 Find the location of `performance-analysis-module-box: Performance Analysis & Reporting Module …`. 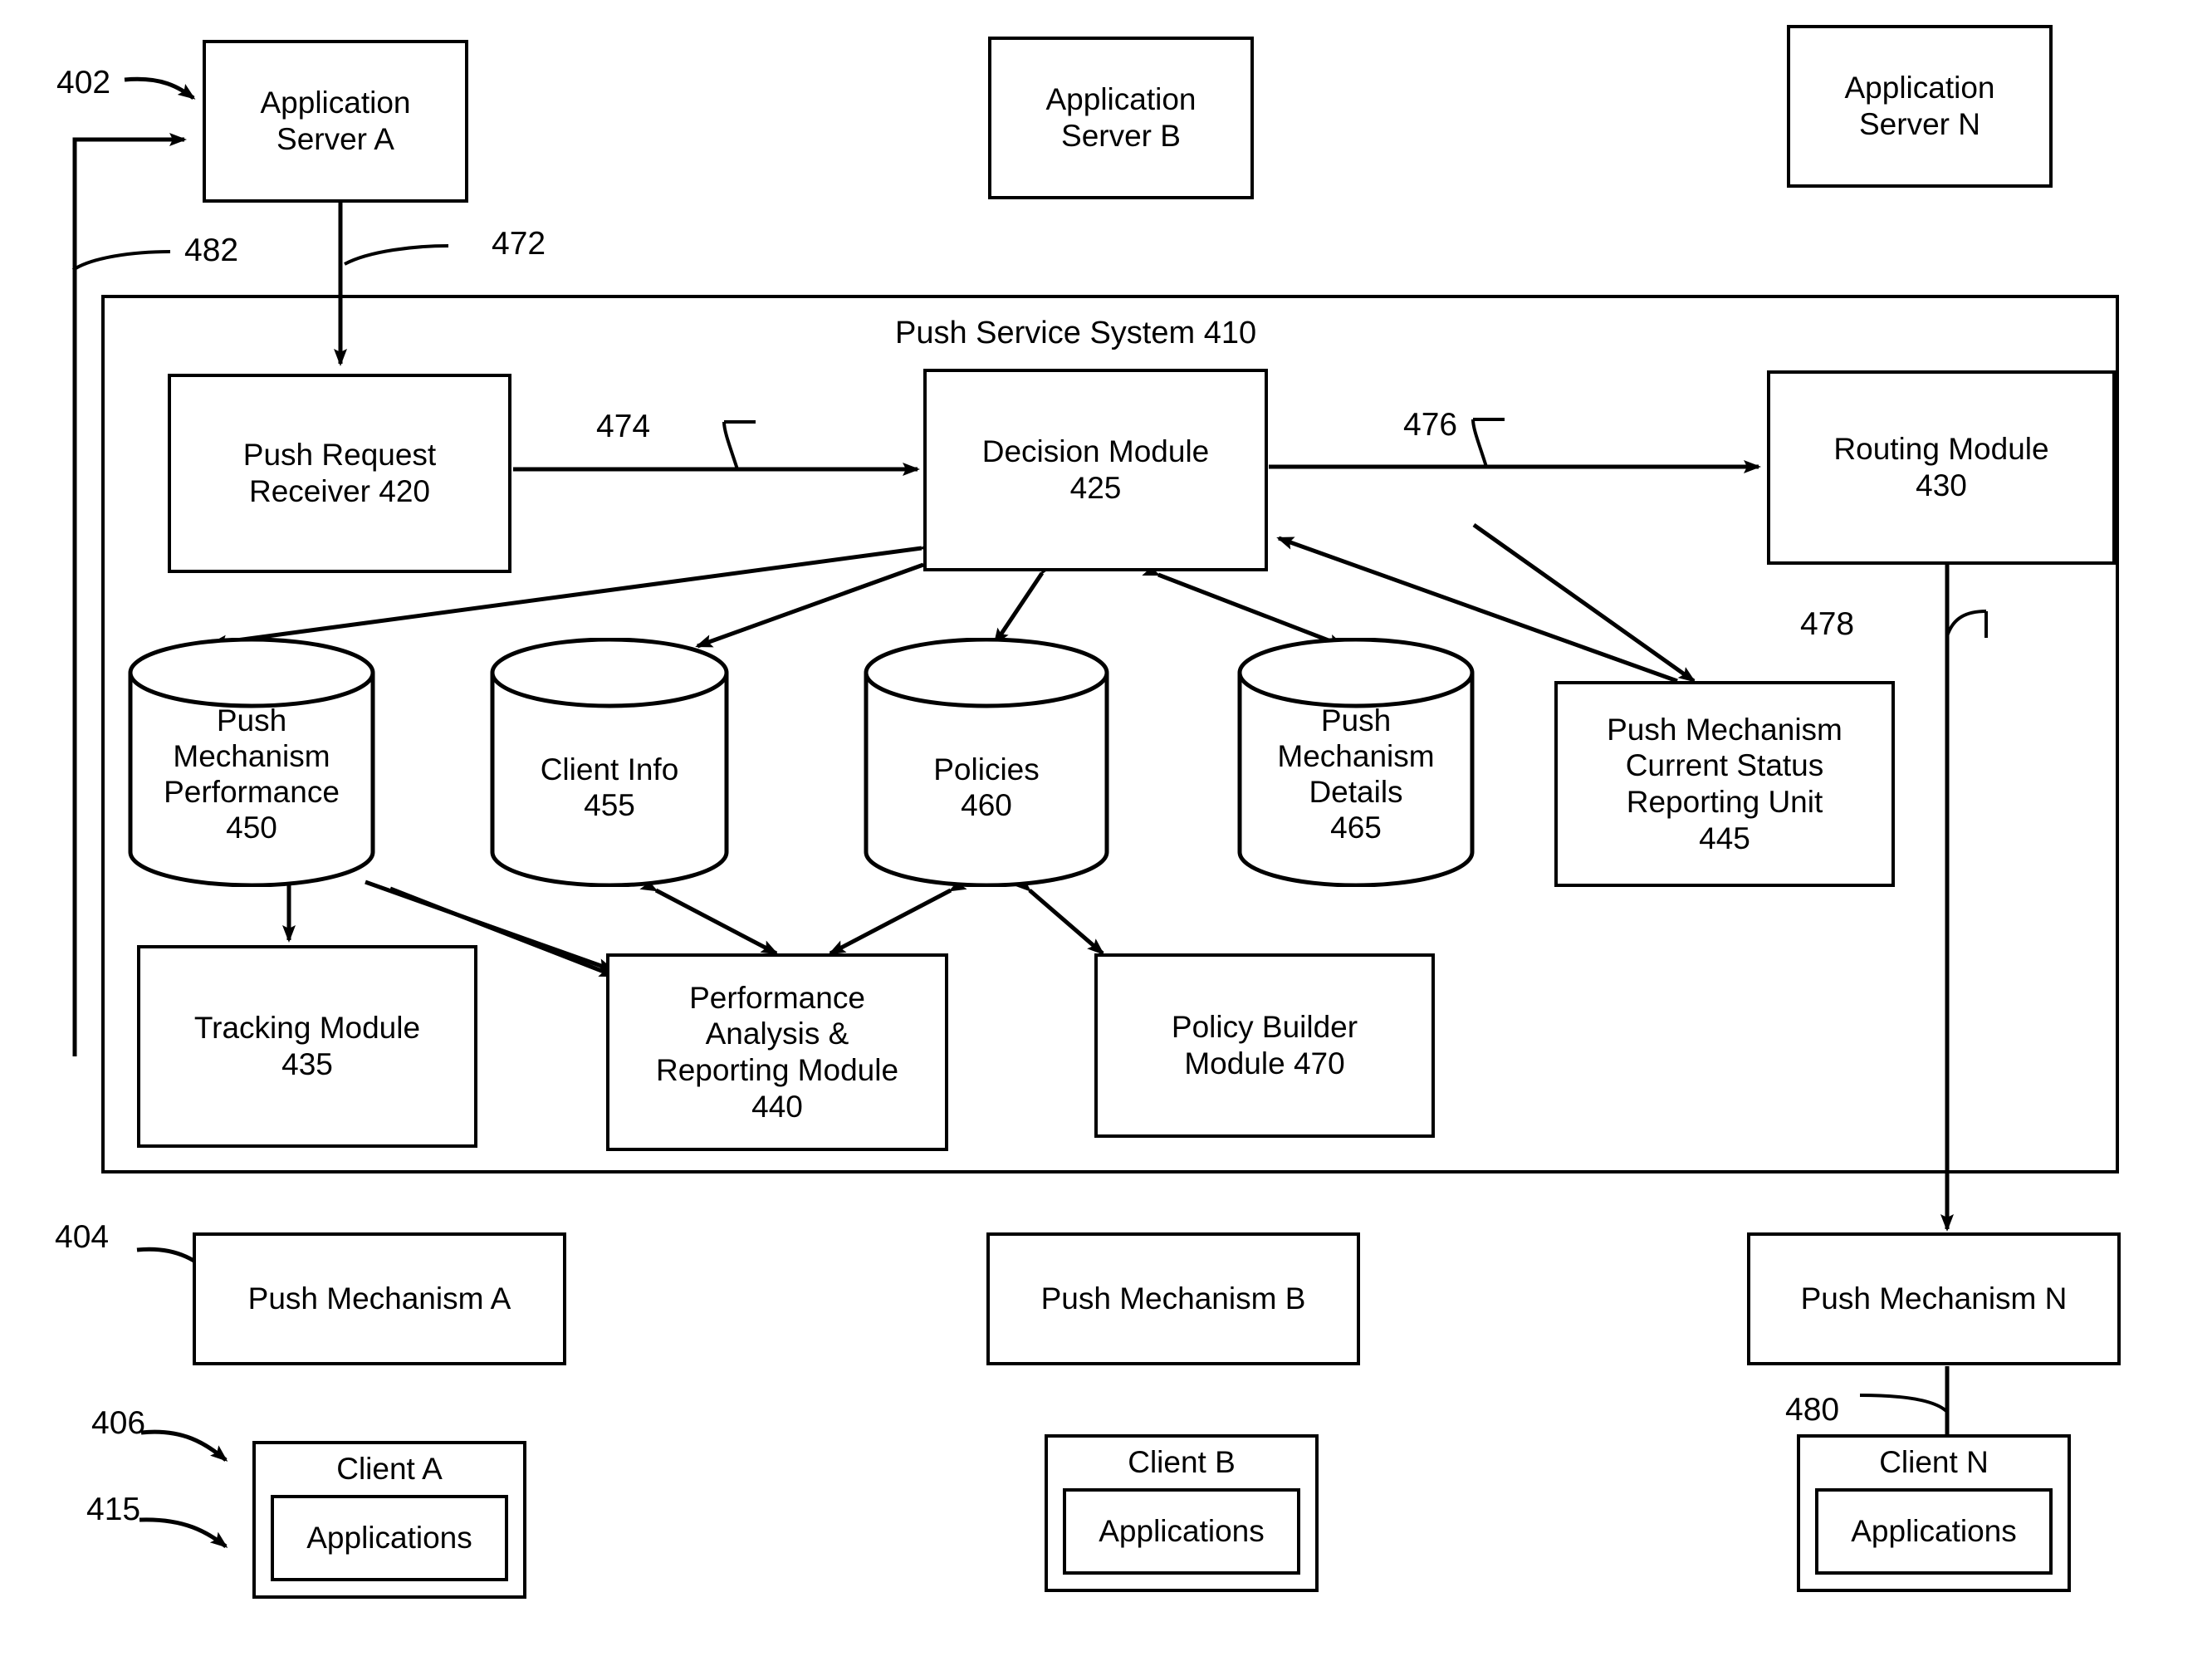

performance-analysis-module-box: Performance Analysis & Reporting Module … is located at coordinates (777, 1052).